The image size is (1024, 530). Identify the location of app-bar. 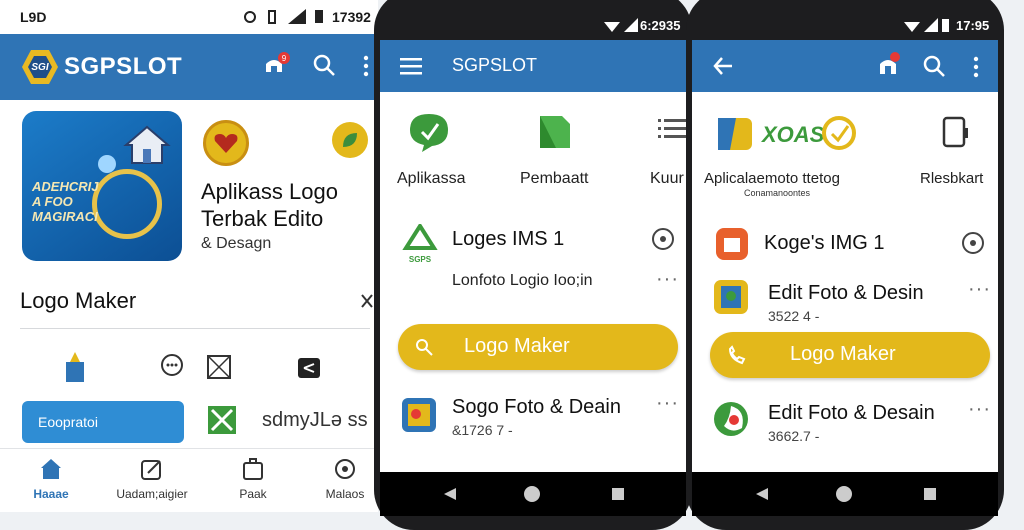
(845, 66).